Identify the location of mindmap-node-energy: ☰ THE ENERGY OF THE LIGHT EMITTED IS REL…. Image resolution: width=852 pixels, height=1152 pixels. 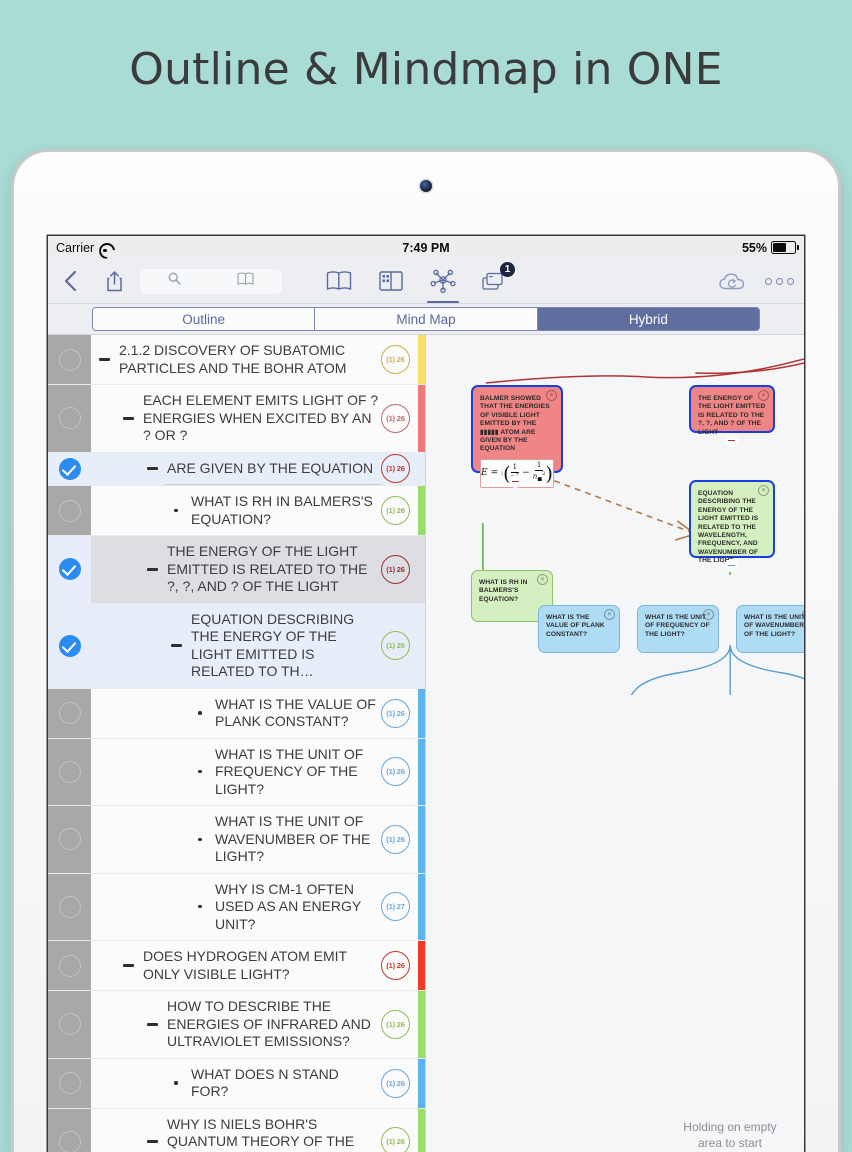
(732, 409).